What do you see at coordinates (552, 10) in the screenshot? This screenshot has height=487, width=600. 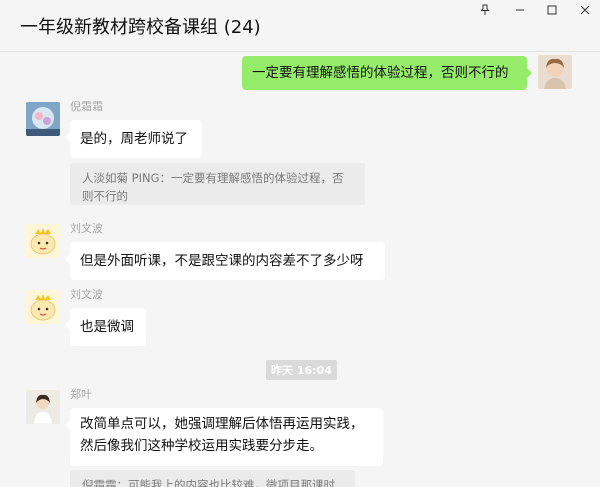 I see `maximize-icon` at bounding box center [552, 10].